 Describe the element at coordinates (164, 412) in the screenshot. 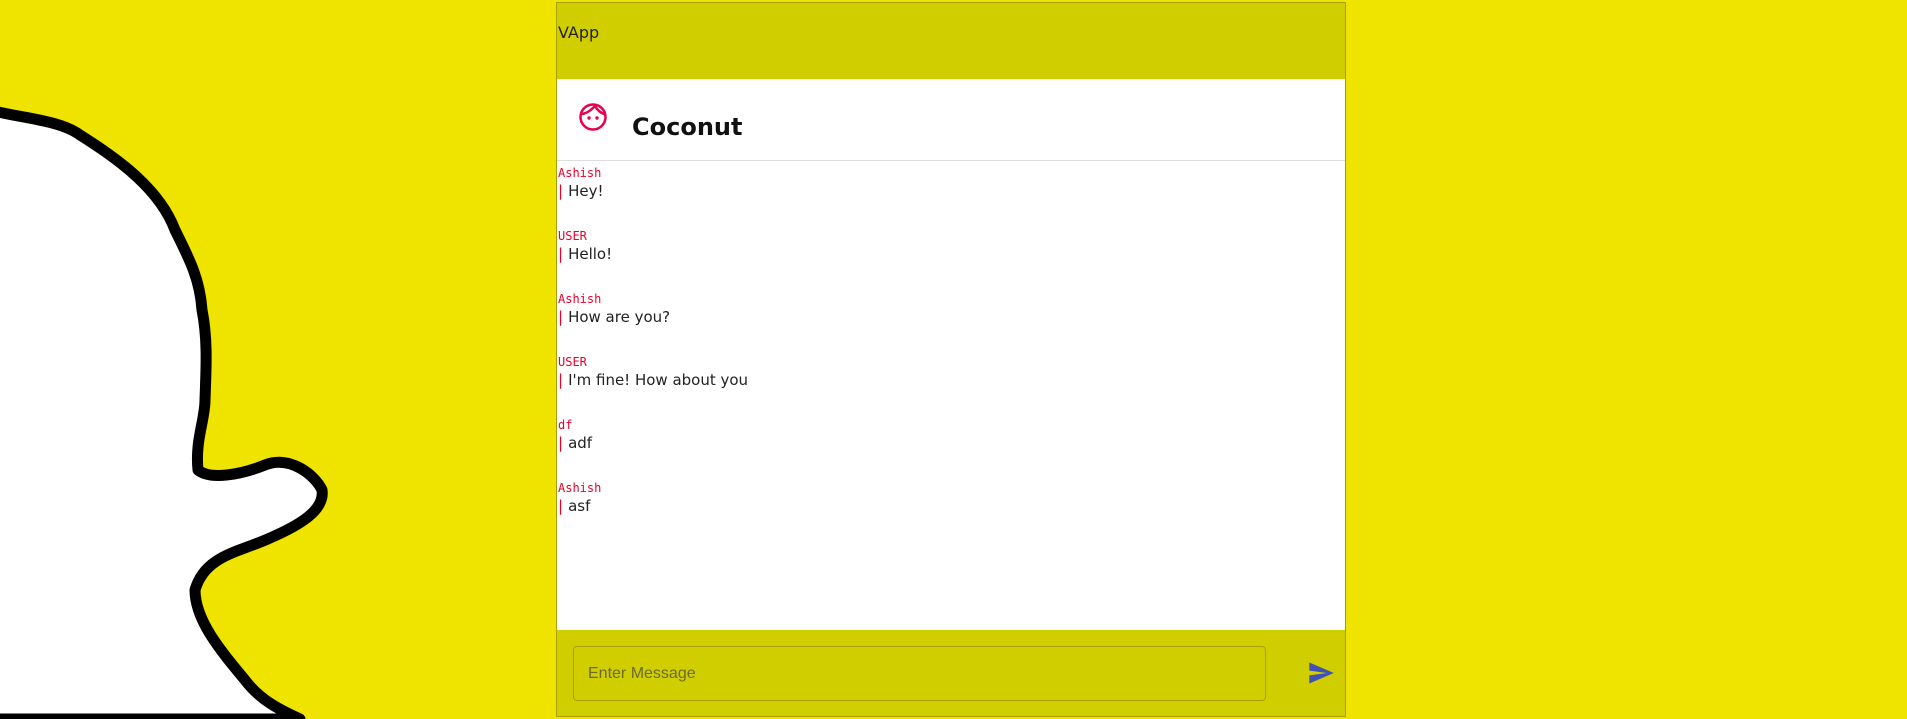

I see `ghost-outline-decoration` at that location.